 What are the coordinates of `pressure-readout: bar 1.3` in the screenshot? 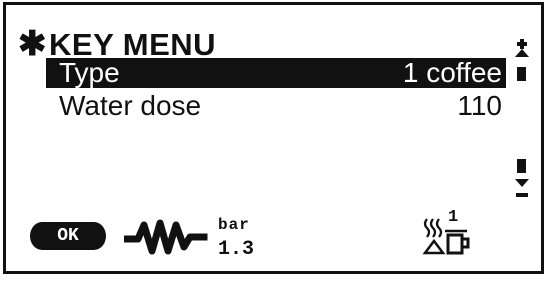 It's located at (244, 240).